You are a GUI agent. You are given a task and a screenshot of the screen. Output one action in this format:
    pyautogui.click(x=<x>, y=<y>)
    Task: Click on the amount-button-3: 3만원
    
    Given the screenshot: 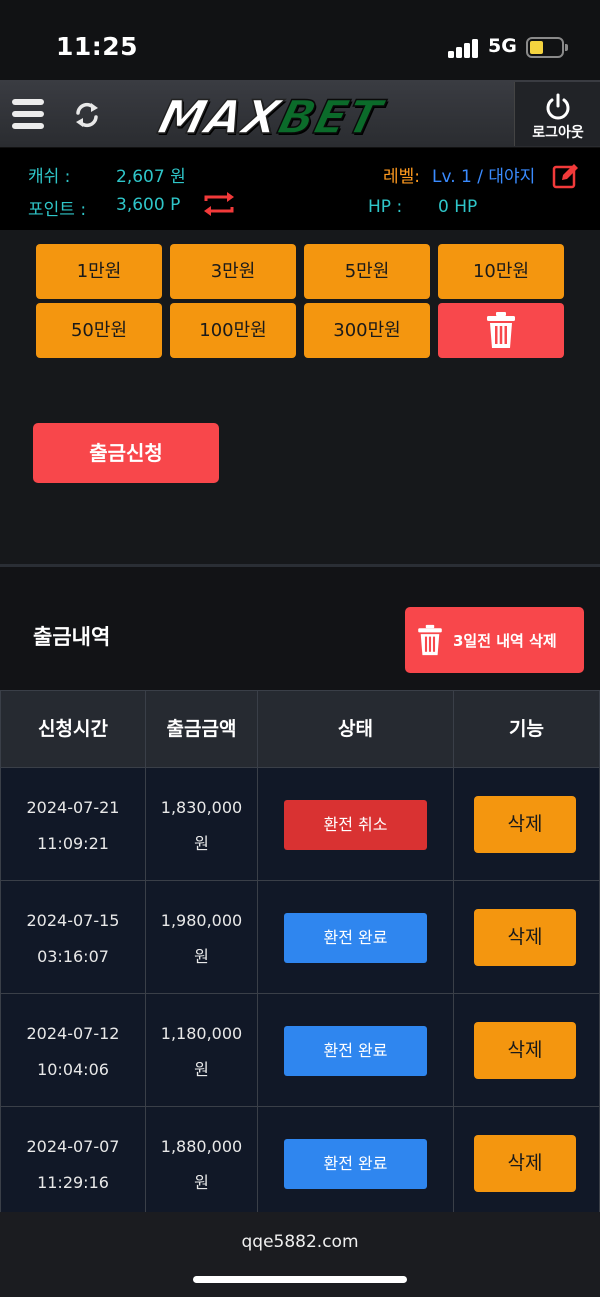 What is the action you would take?
    pyautogui.click(x=233, y=271)
    